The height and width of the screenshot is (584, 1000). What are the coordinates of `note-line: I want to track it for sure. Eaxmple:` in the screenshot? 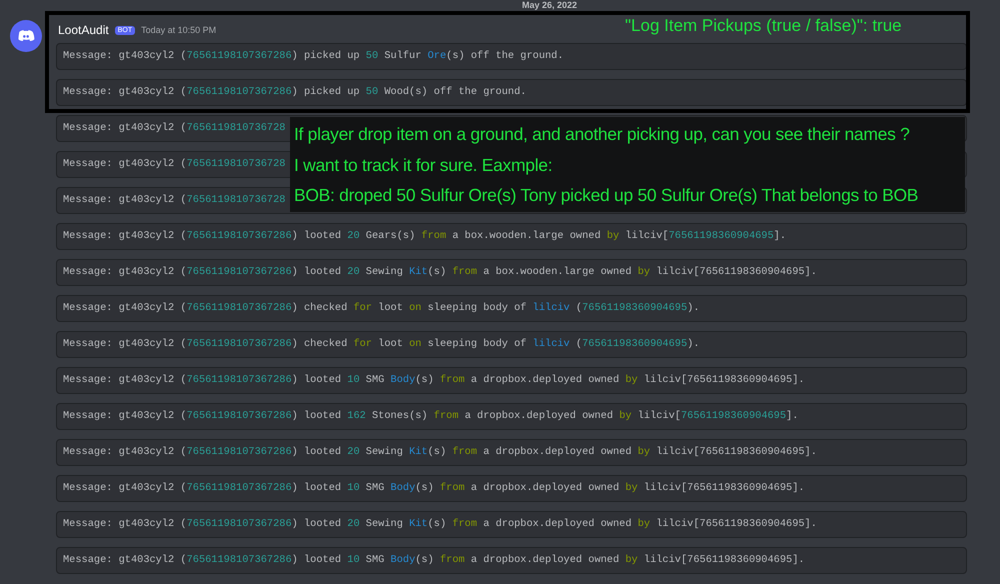 It's located at (424, 165).